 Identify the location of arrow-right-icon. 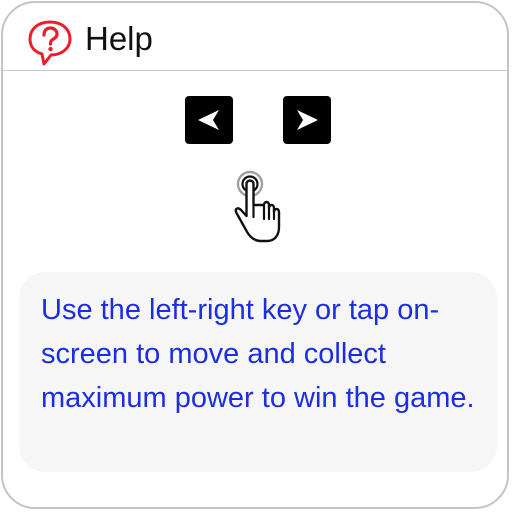
(307, 120).